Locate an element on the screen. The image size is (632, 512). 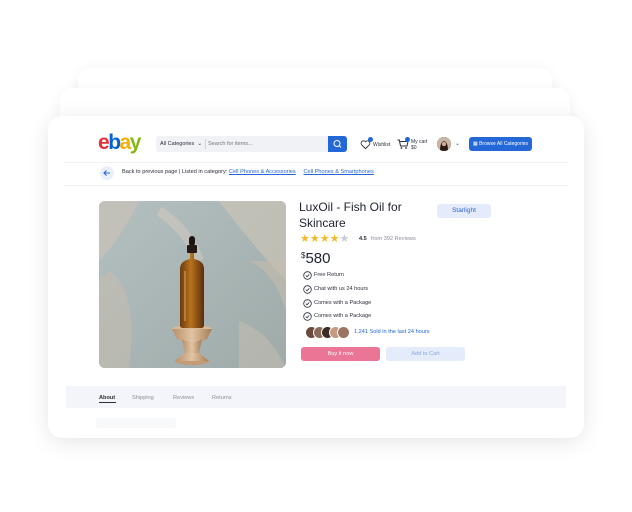
active-tab-indicator is located at coordinates (107, 402).